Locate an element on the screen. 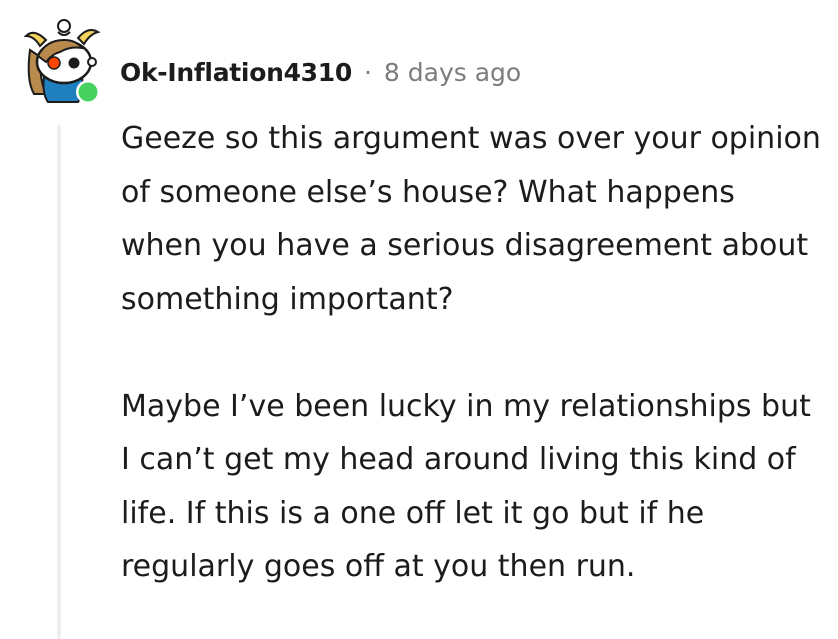  user-avatar is located at coordinates (59, 58).